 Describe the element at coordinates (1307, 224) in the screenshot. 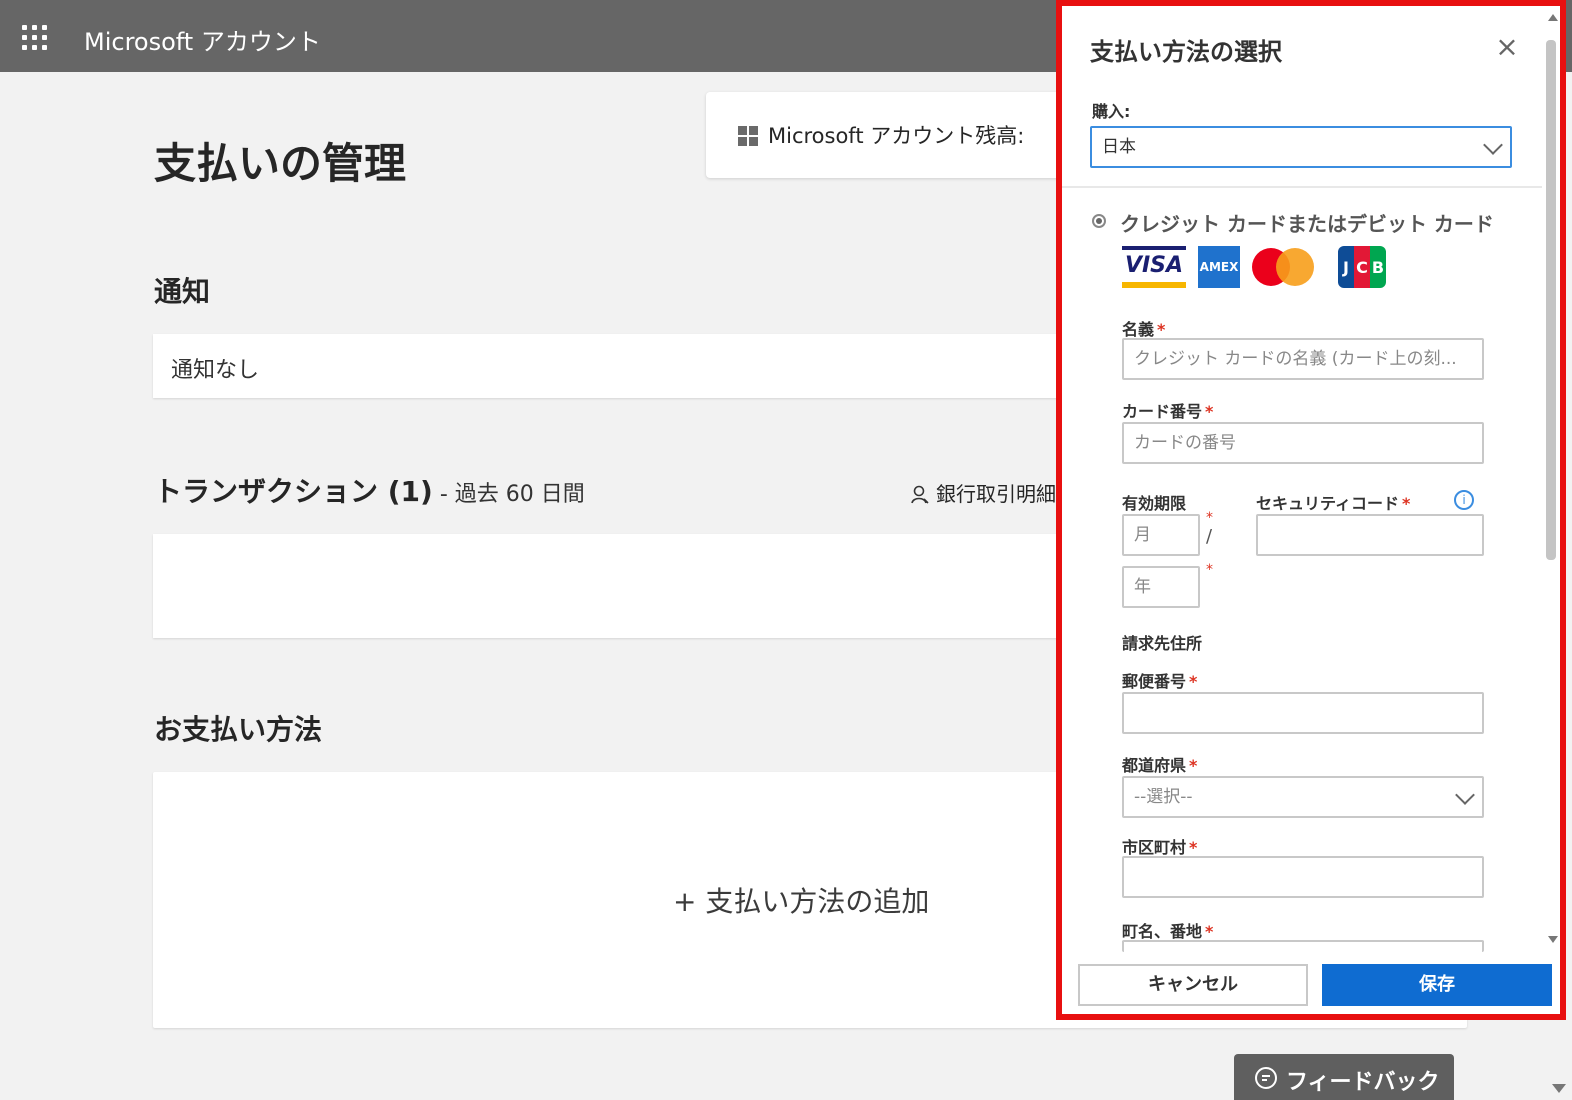

I see `card-type-label: クレジット カードまたはデビット カード` at that location.